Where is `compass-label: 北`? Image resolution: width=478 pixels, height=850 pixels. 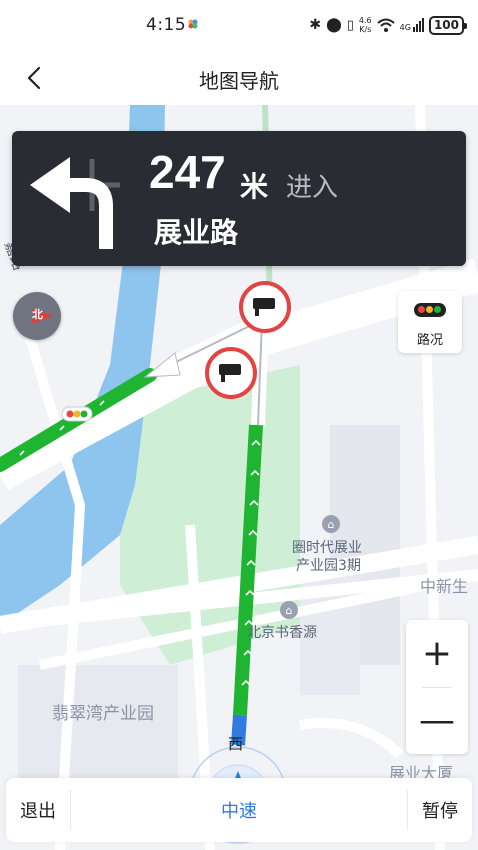 compass-label: 北 is located at coordinates (37, 314).